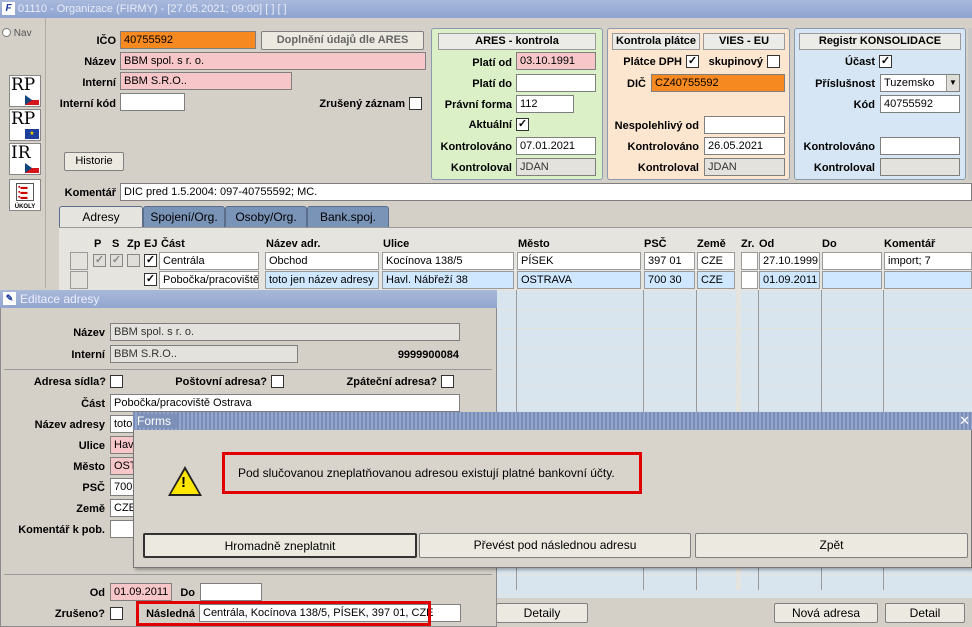  I want to click on ares-pravni-forma-field: 112, so click(545, 104).